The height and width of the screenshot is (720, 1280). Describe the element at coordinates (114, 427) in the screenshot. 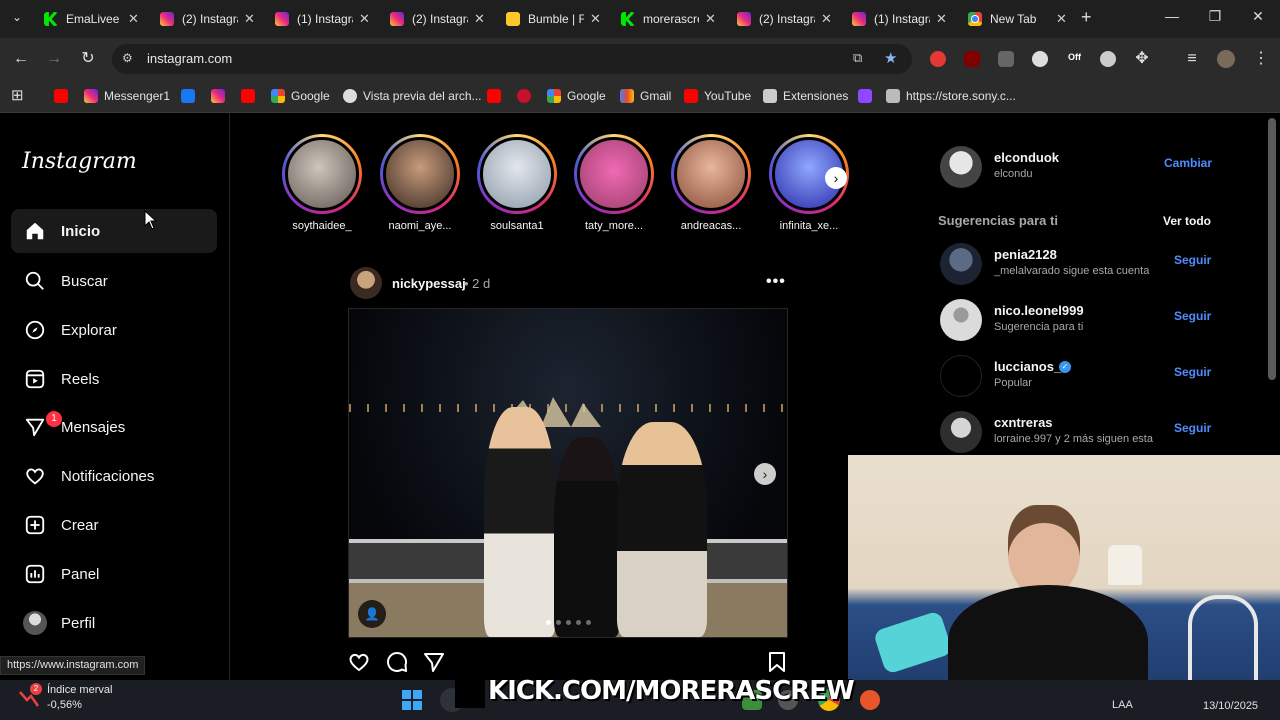

I see `nav-item-mensajes: 1 Mensajes` at that location.